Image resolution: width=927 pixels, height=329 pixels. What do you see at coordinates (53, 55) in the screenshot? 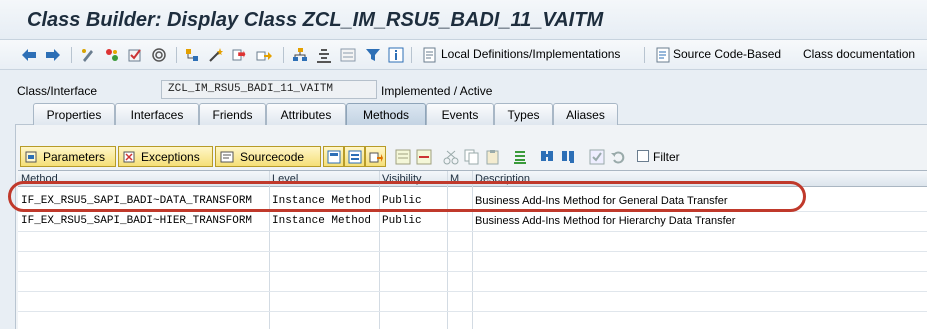
I see `forward-arrow-icon` at bounding box center [53, 55].